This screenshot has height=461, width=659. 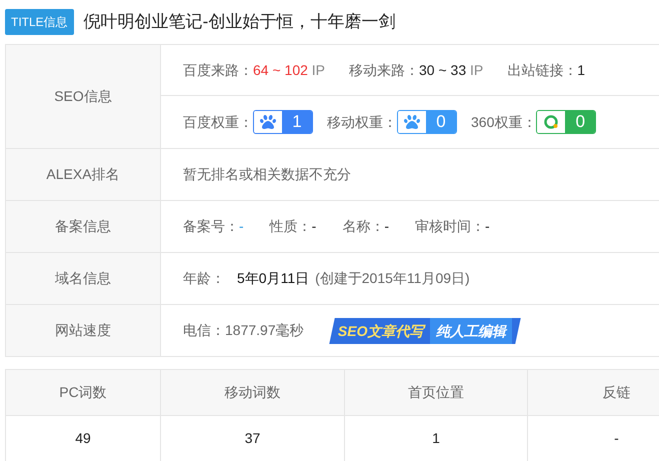 I want to click on traffic-stat: 移动来路：30 ~ 33 IP, so click(x=416, y=70).